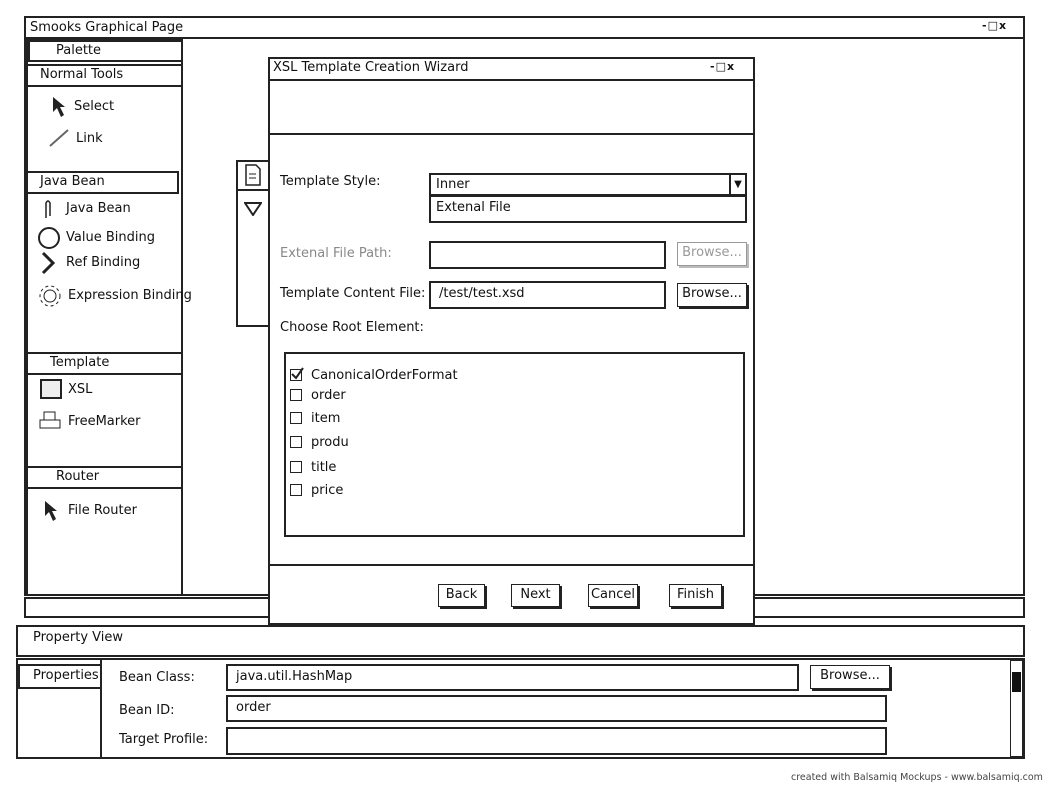  What do you see at coordinates (80, 389) in the screenshot?
I see `palette-item-xsl: XSL` at bounding box center [80, 389].